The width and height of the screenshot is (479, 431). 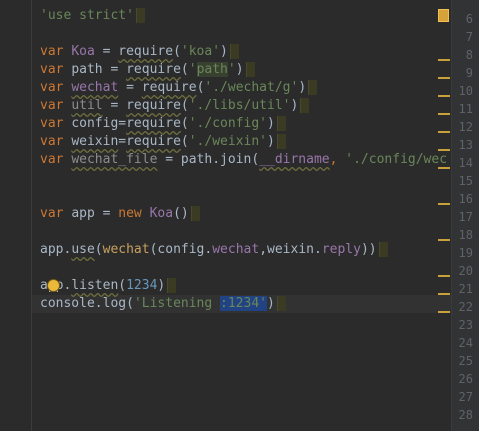 I want to click on selected-text: :1234', so click(x=243, y=303).